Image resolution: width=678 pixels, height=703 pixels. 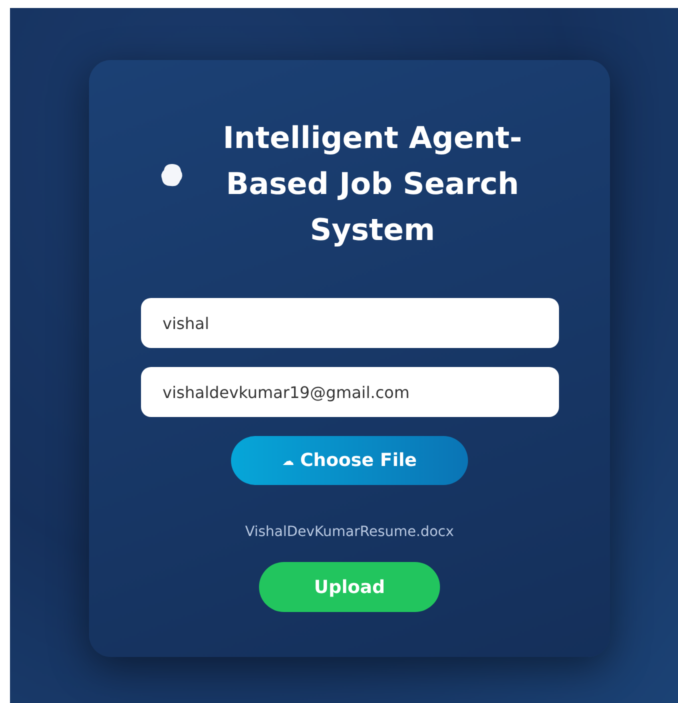 I want to click on choose-file-button: ☁ Choose File, so click(x=349, y=460).